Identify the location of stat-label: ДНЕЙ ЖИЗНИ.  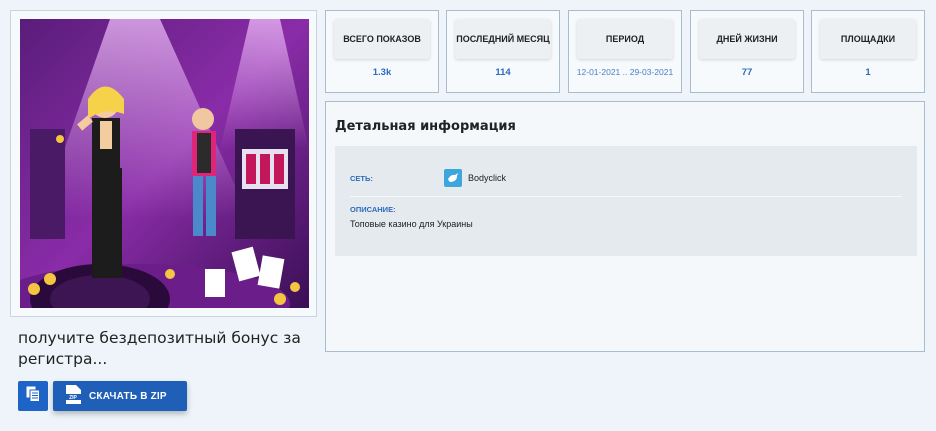
(747, 39).